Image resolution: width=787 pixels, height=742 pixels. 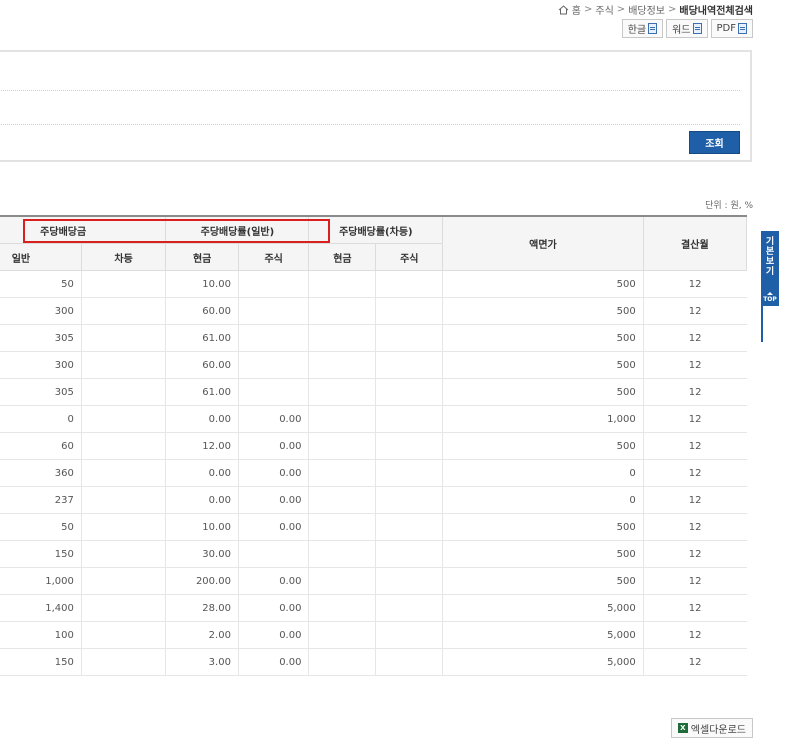 What do you see at coordinates (41, 608) in the screenshot?
I see `cell-per-share-general: 1,400` at bounding box center [41, 608].